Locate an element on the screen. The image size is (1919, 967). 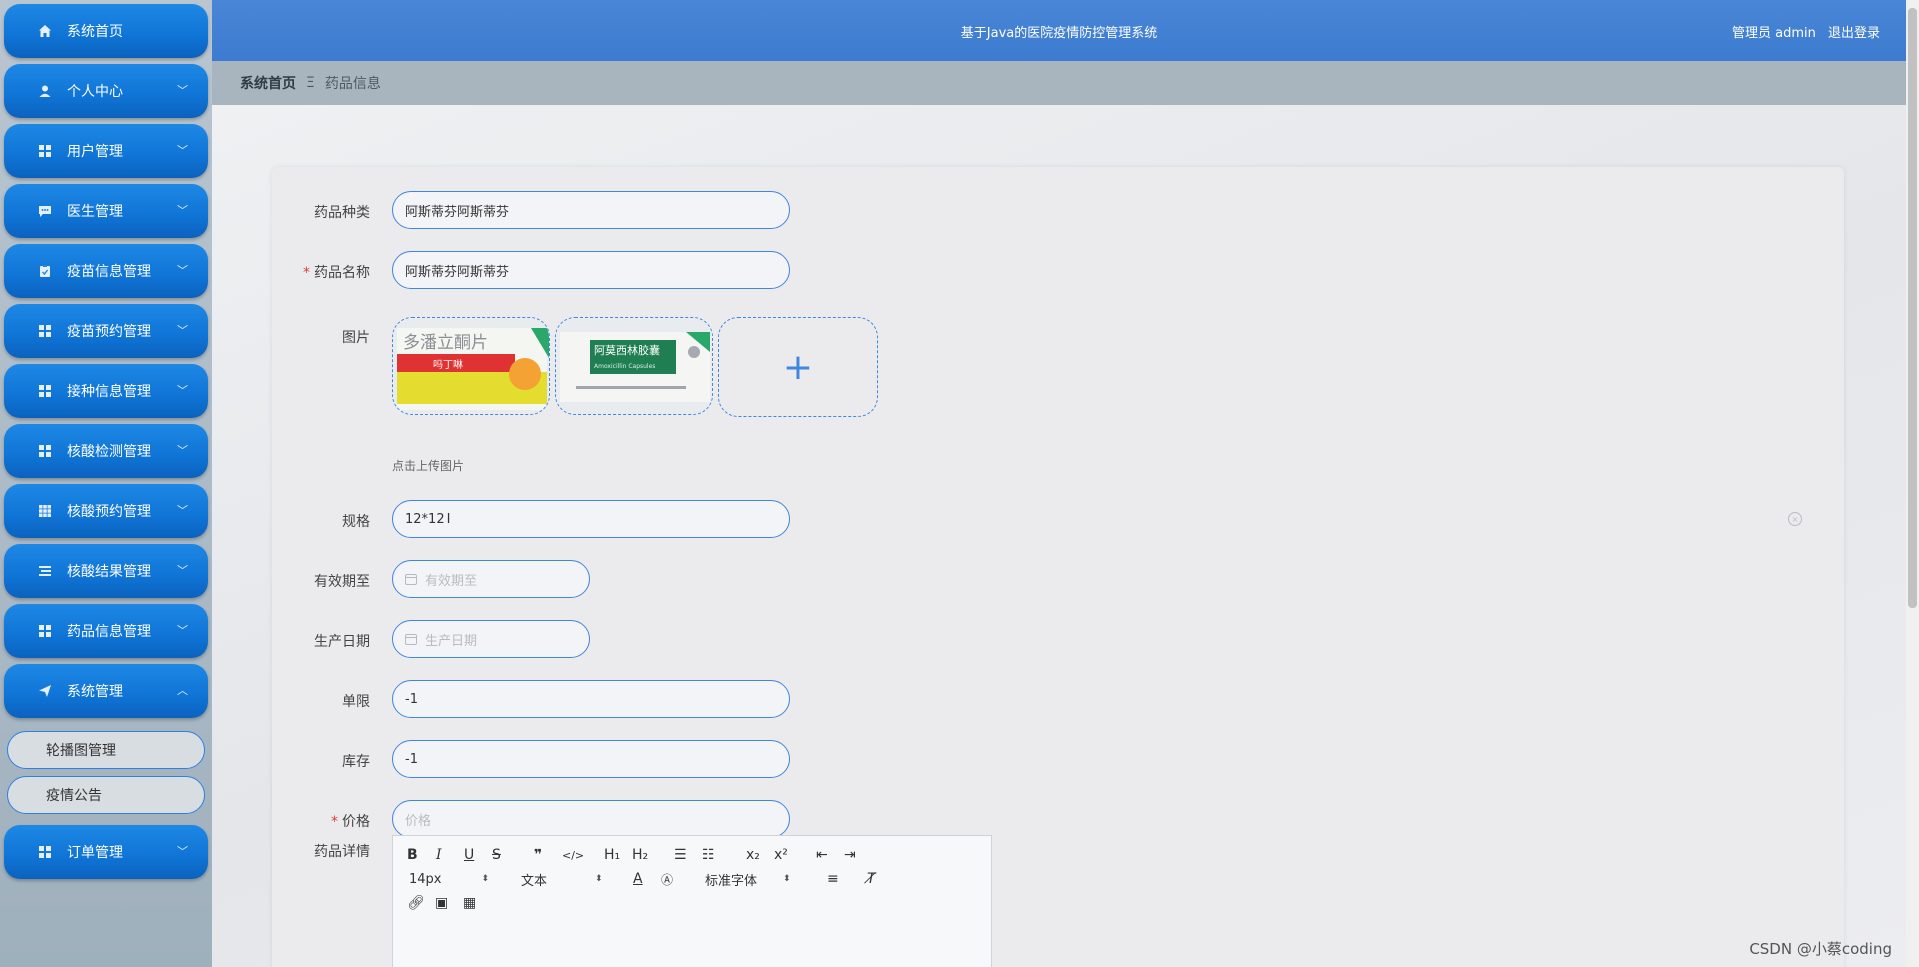
sidebar-item-label: 医生管理 is located at coordinates (95, 212).